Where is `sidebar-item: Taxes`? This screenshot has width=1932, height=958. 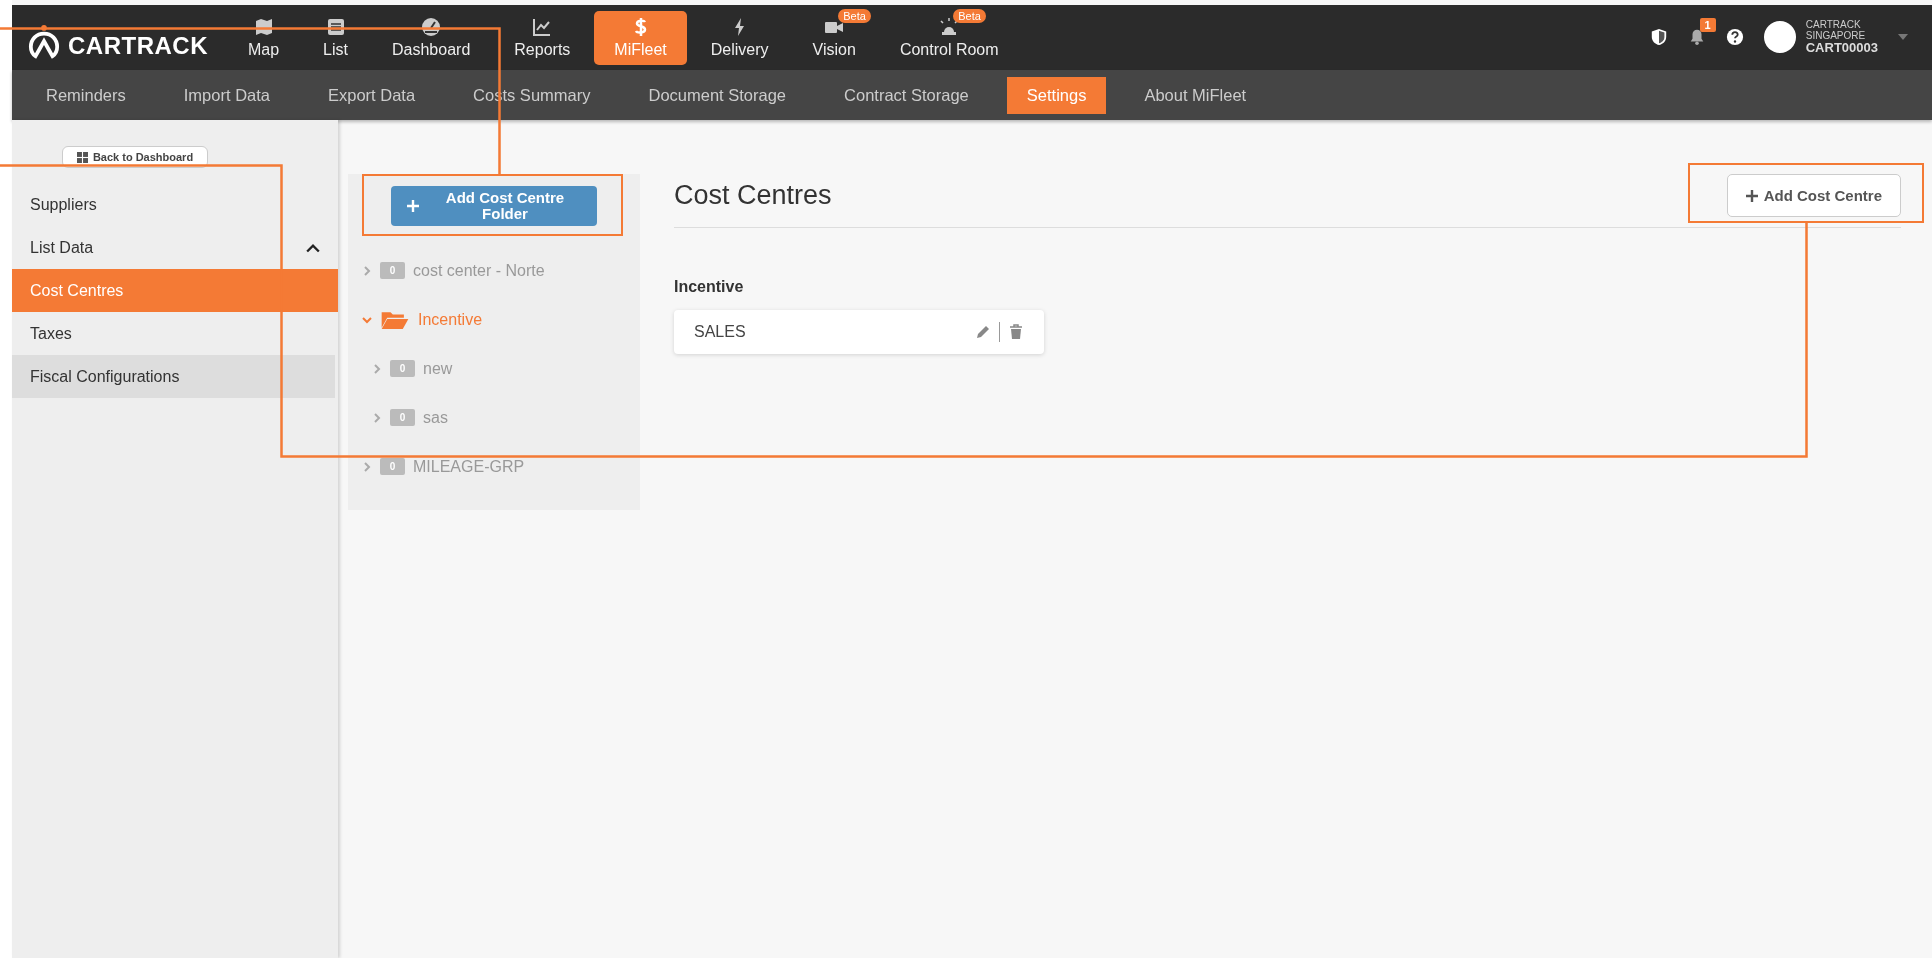
sidebar-item: Taxes is located at coordinates (175, 333).